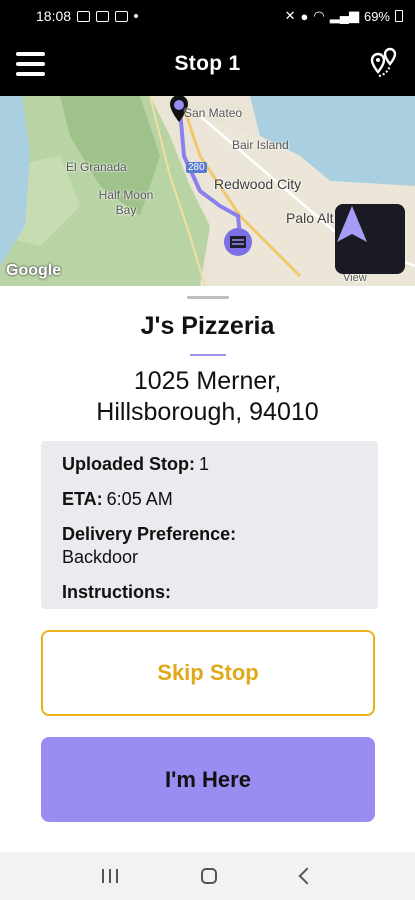 This screenshot has width=415, height=900. I want to click on skip-stop-button: Skip Stop, so click(208, 673).